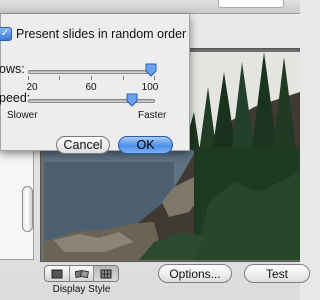  Describe the element at coordinates (132, 100) in the screenshot. I see `speed-slider-knob` at that location.